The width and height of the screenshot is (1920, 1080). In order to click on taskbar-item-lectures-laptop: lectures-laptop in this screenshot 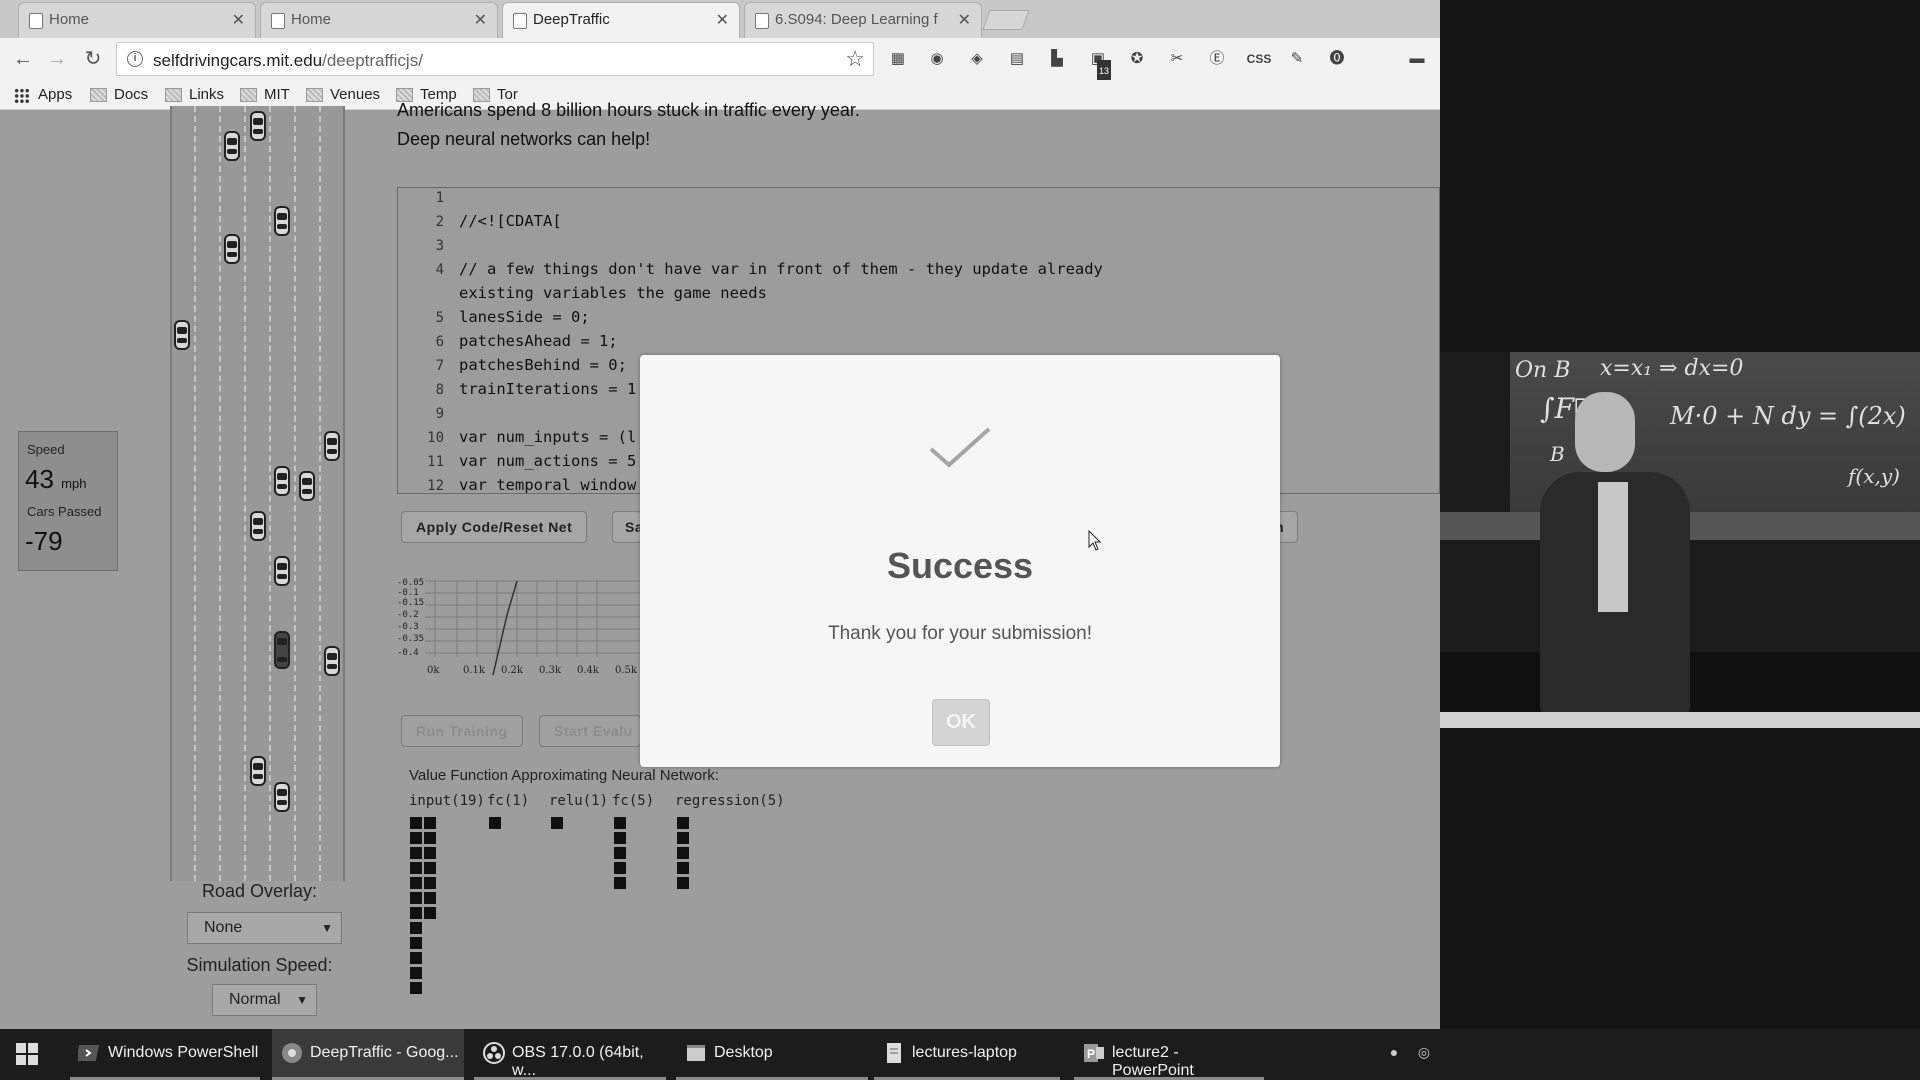, I will do `click(967, 1054)`.